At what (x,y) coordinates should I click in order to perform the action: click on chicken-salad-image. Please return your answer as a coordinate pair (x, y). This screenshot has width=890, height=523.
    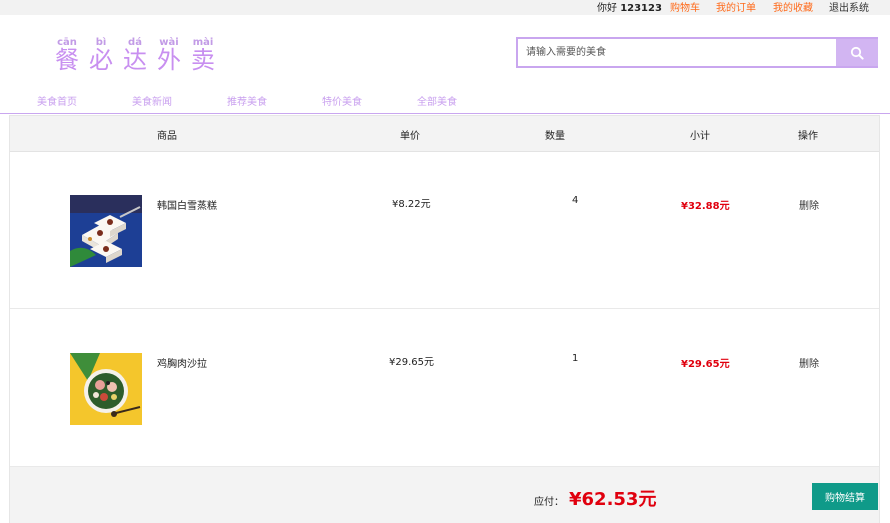
    Looking at the image, I should click on (106, 389).